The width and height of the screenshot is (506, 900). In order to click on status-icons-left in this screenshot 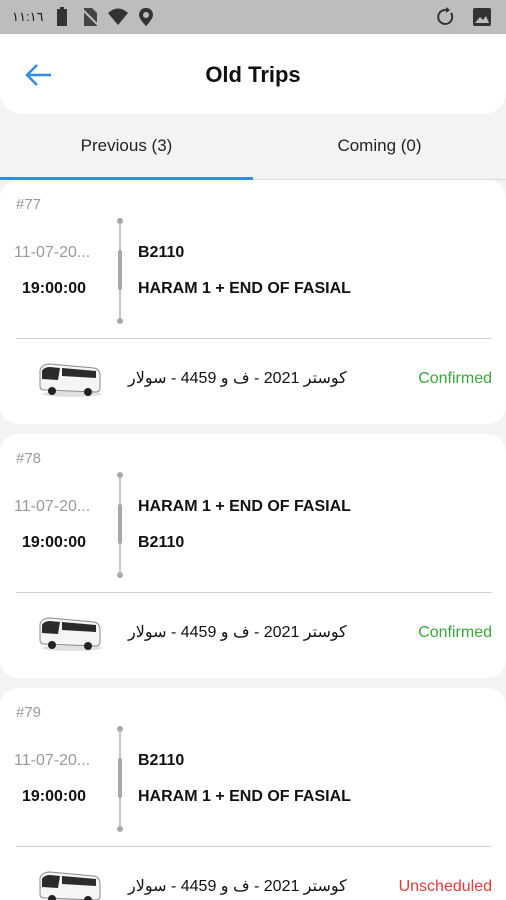, I will do `click(104, 17)`.